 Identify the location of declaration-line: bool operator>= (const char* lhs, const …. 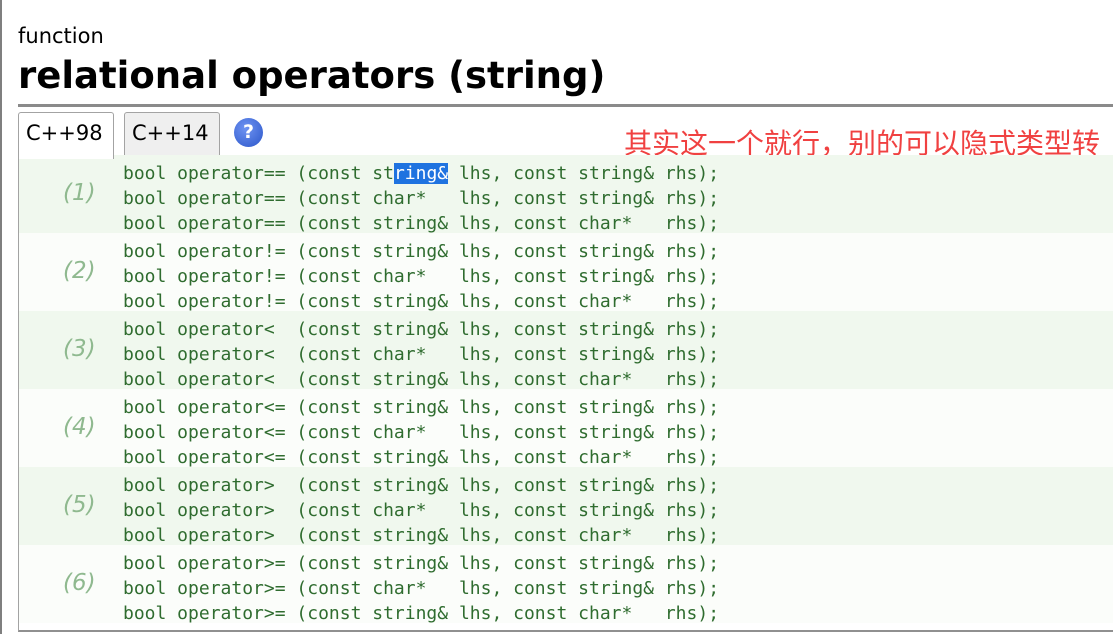
(421, 588).